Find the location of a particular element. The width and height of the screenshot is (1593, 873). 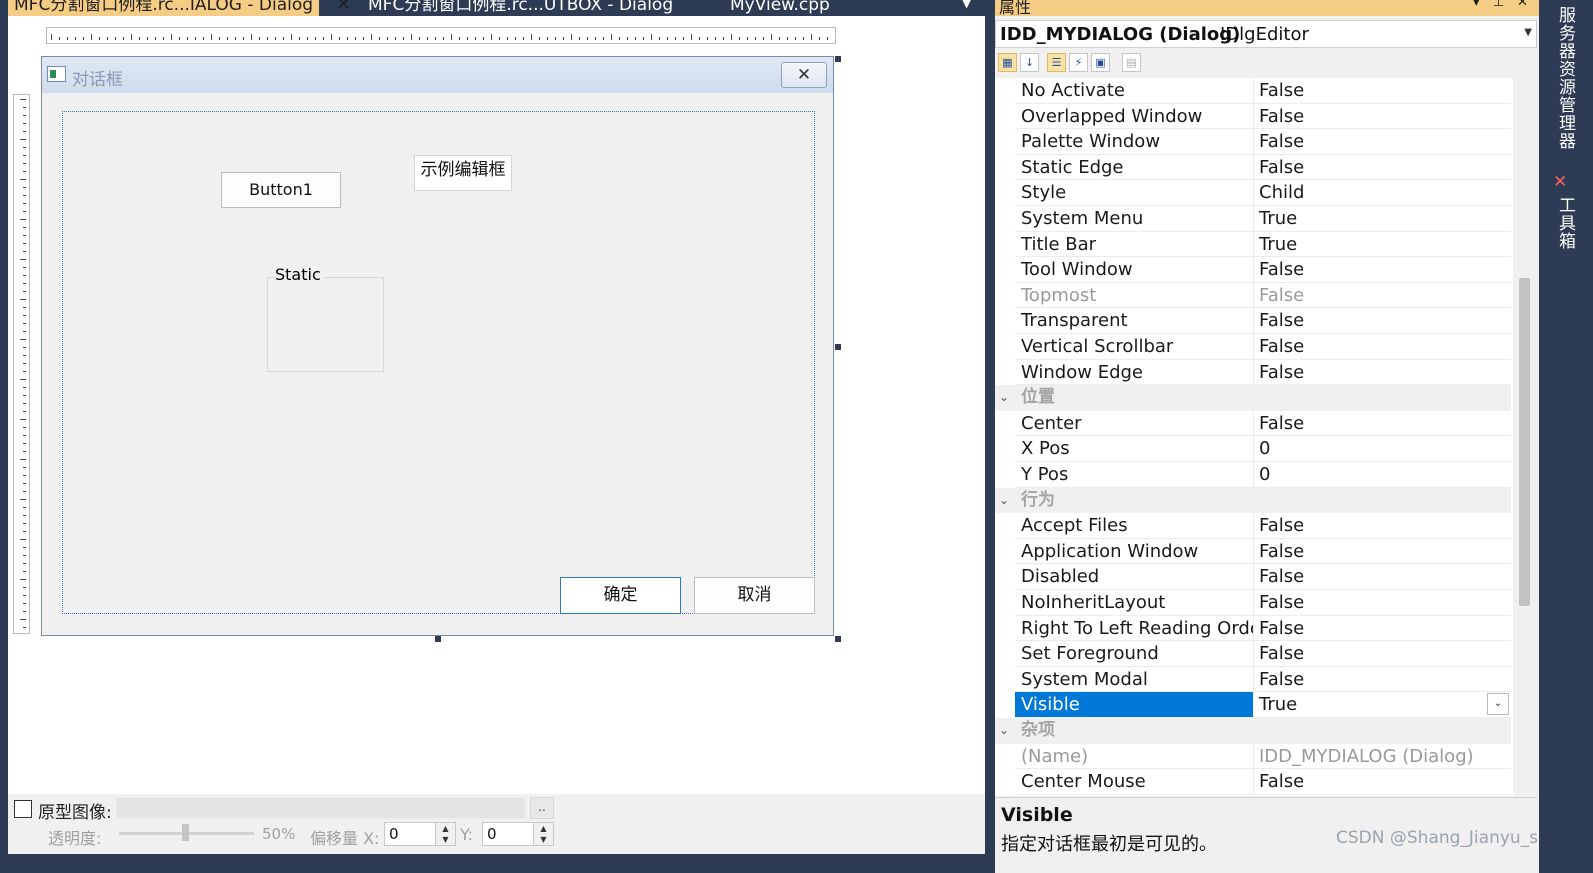

object-selector: IDD_MYDIALOG (Dialog) IDlgEditor ▼ is located at coordinates (1266, 34).